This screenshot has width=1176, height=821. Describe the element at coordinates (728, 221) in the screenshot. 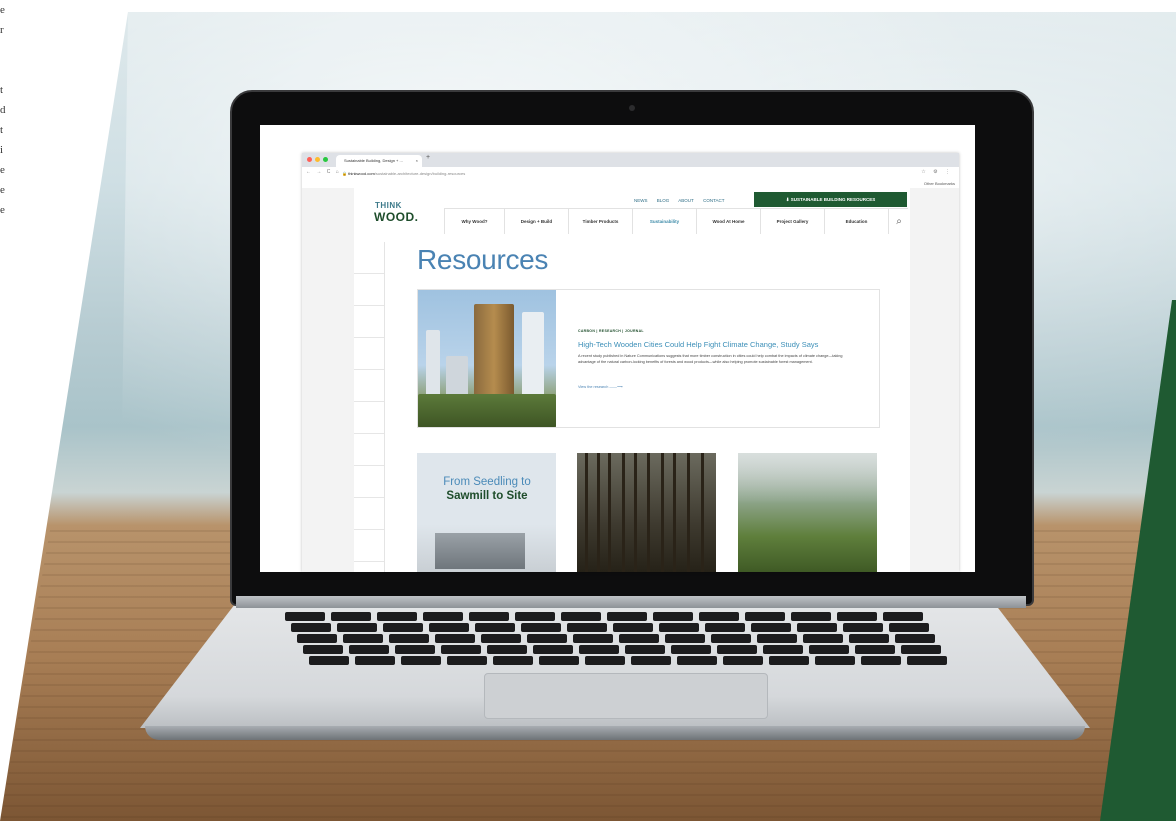

I see `nav-wood-at-home: Wood At Home` at that location.